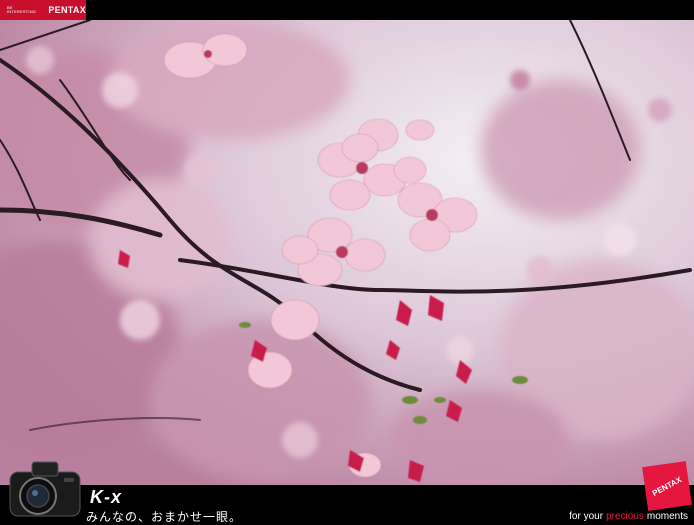  What do you see at coordinates (45, 489) in the screenshot?
I see `camera-icon` at bounding box center [45, 489].